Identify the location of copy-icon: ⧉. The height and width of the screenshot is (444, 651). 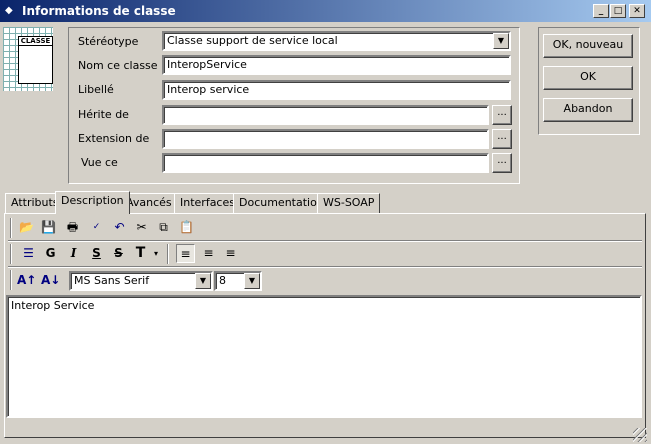
(163, 227).